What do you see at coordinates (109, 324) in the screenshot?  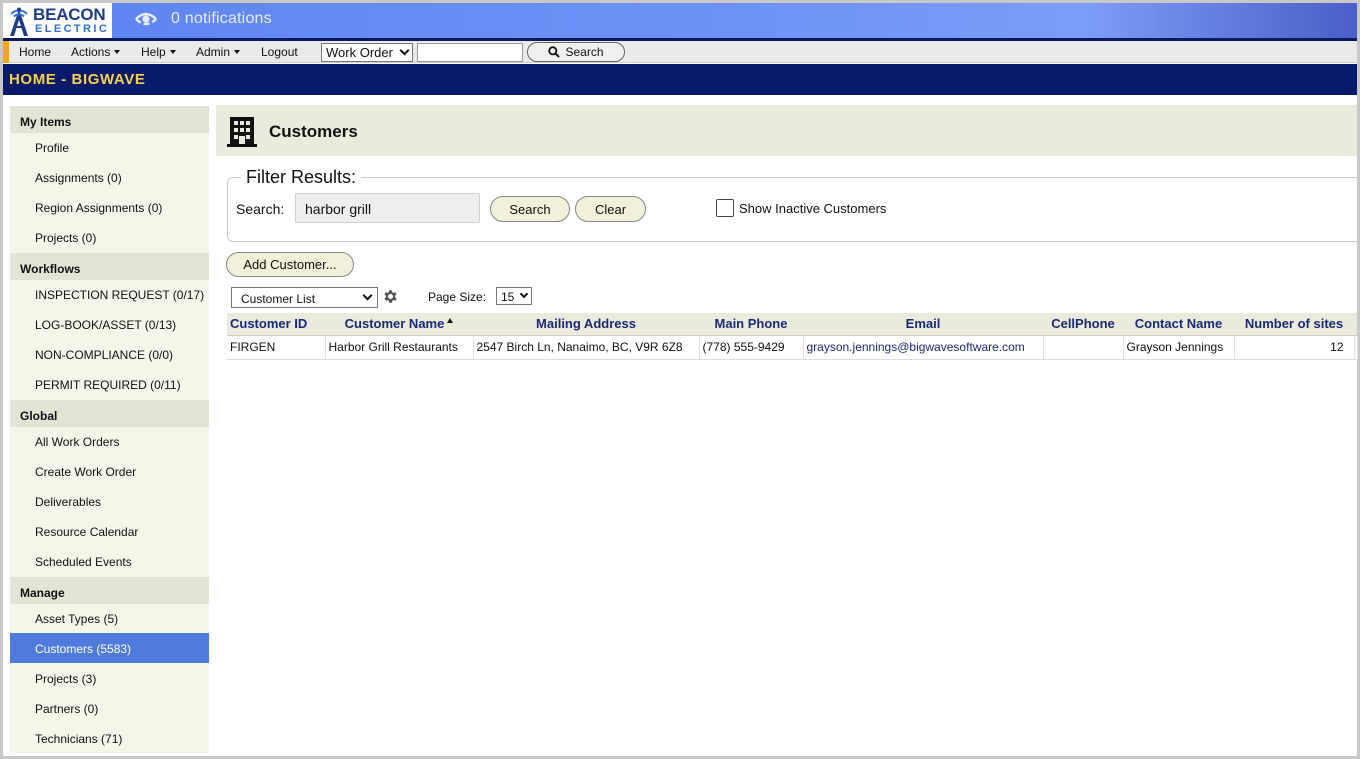 I see `sidebar-item-log-book-asset: LOG-BOOK/ASSET (0/13)` at bounding box center [109, 324].